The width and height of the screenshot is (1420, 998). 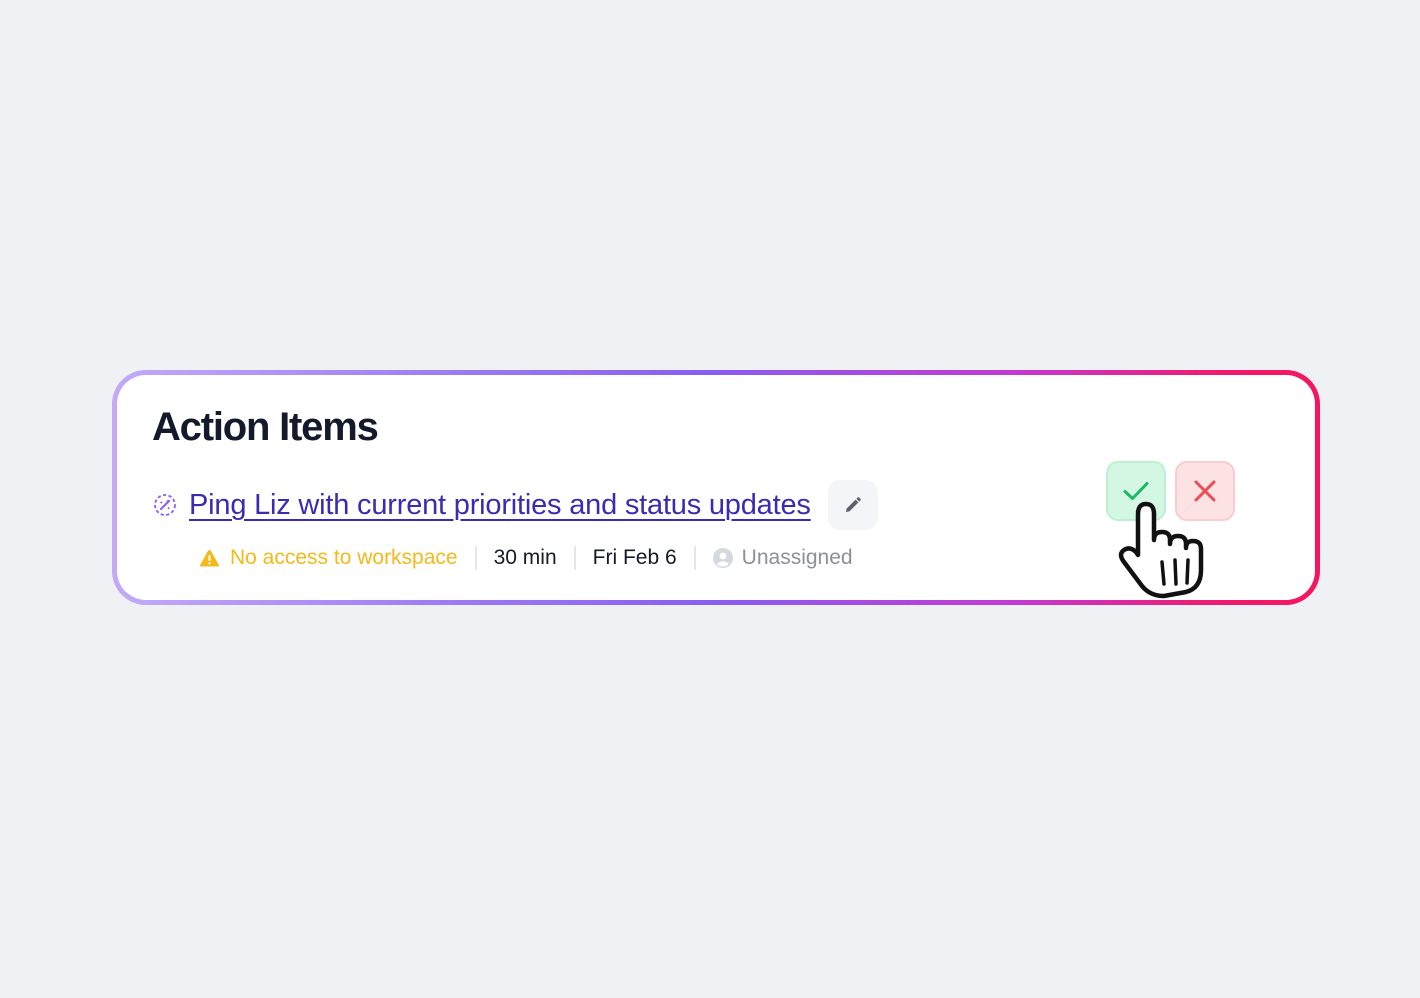 I want to click on reject-button, so click(x=1205, y=491).